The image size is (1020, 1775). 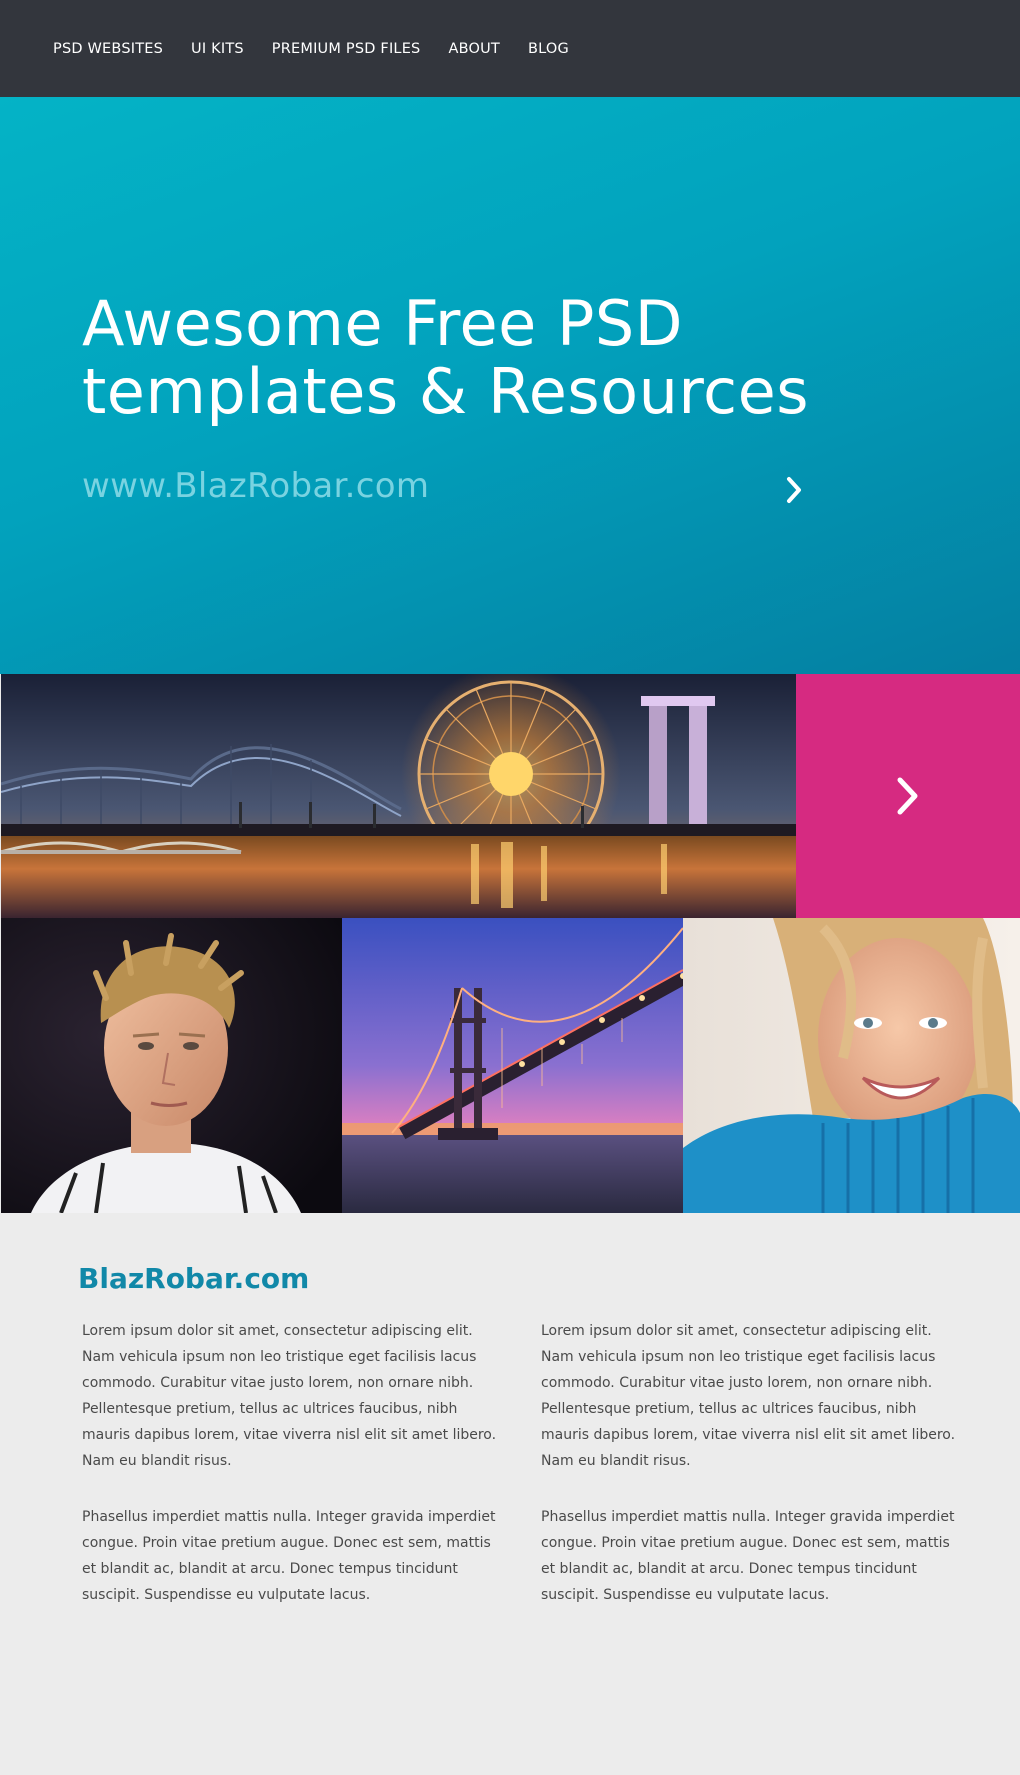 What do you see at coordinates (851, 1065) in the screenshot?
I see `gallery-image-woman-portrait` at bounding box center [851, 1065].